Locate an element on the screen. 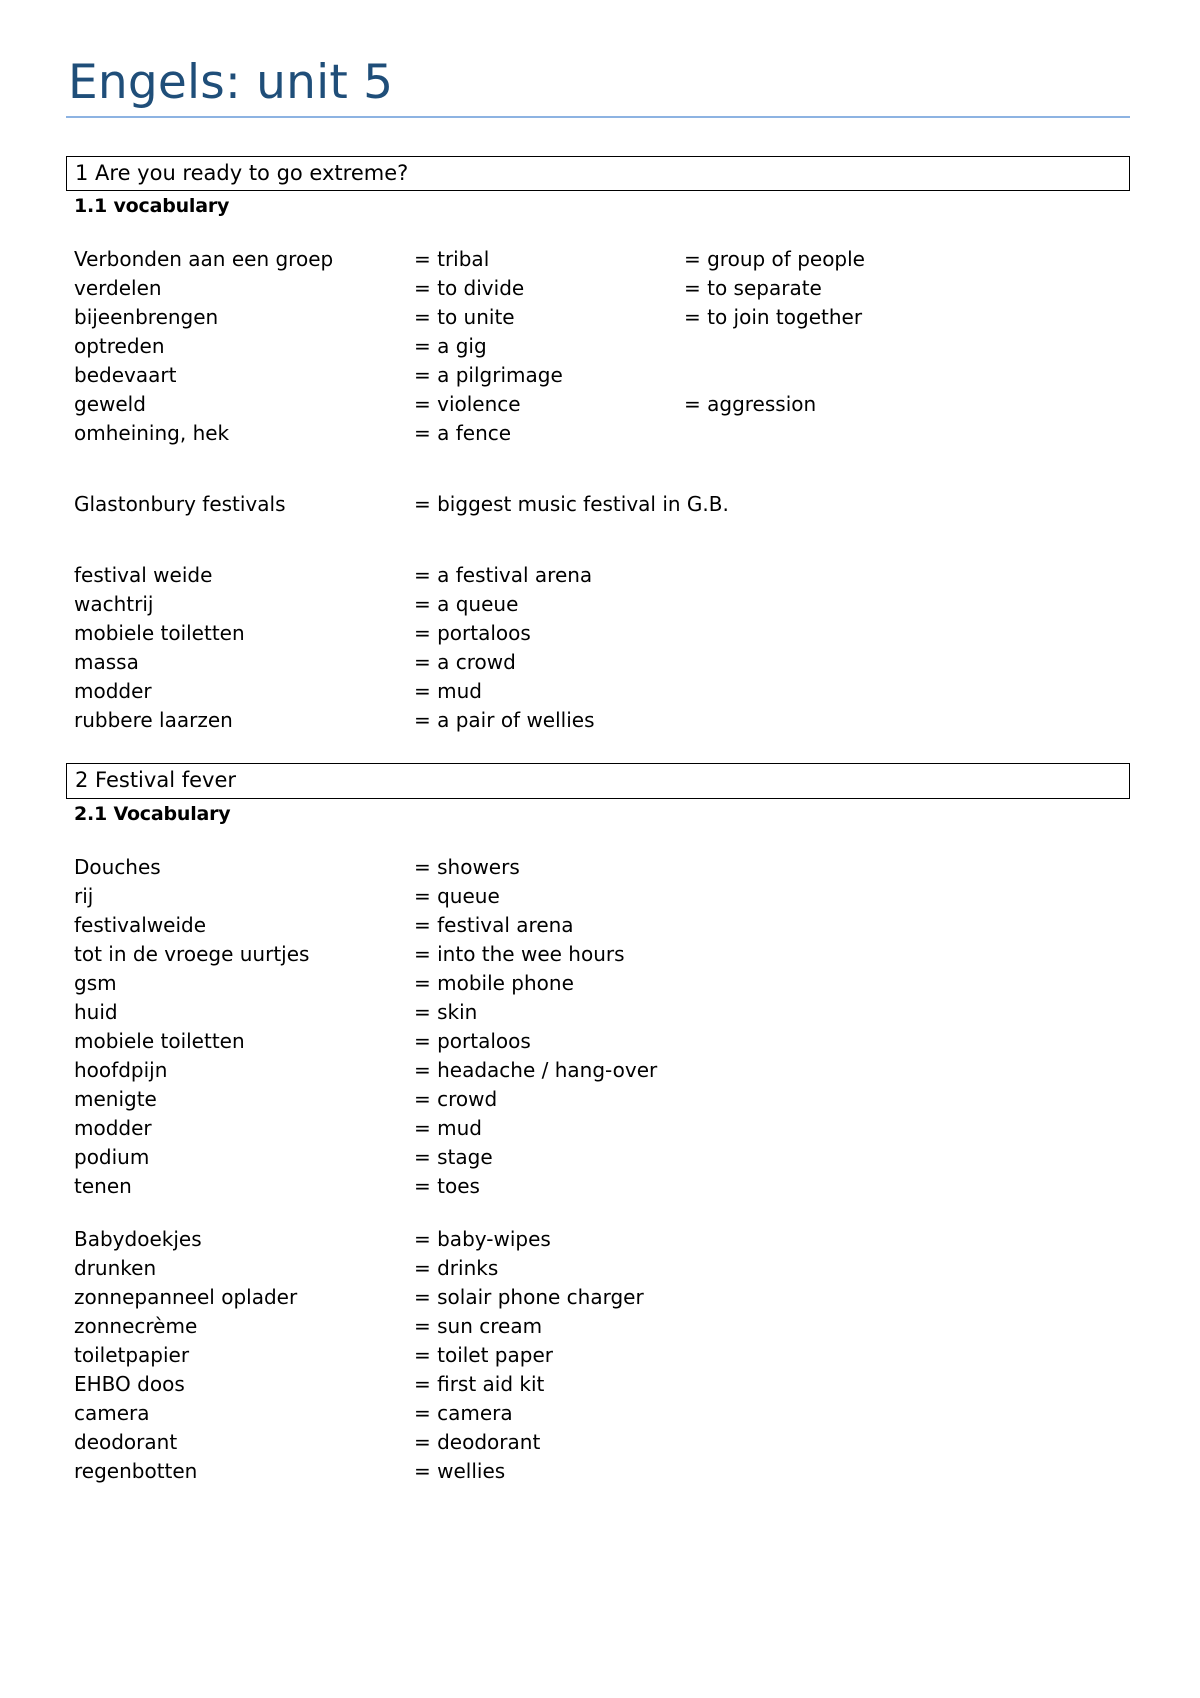 The height and width of the screenshot is (1698, 1200). vocab-row: regenbotten = wellies is located at coordinates (602, 1471).